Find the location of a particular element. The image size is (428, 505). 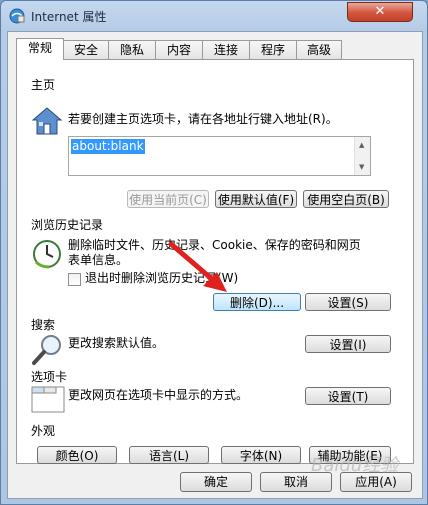

history-description-line2: 表单信息。 is located at coordinates (98, 260).